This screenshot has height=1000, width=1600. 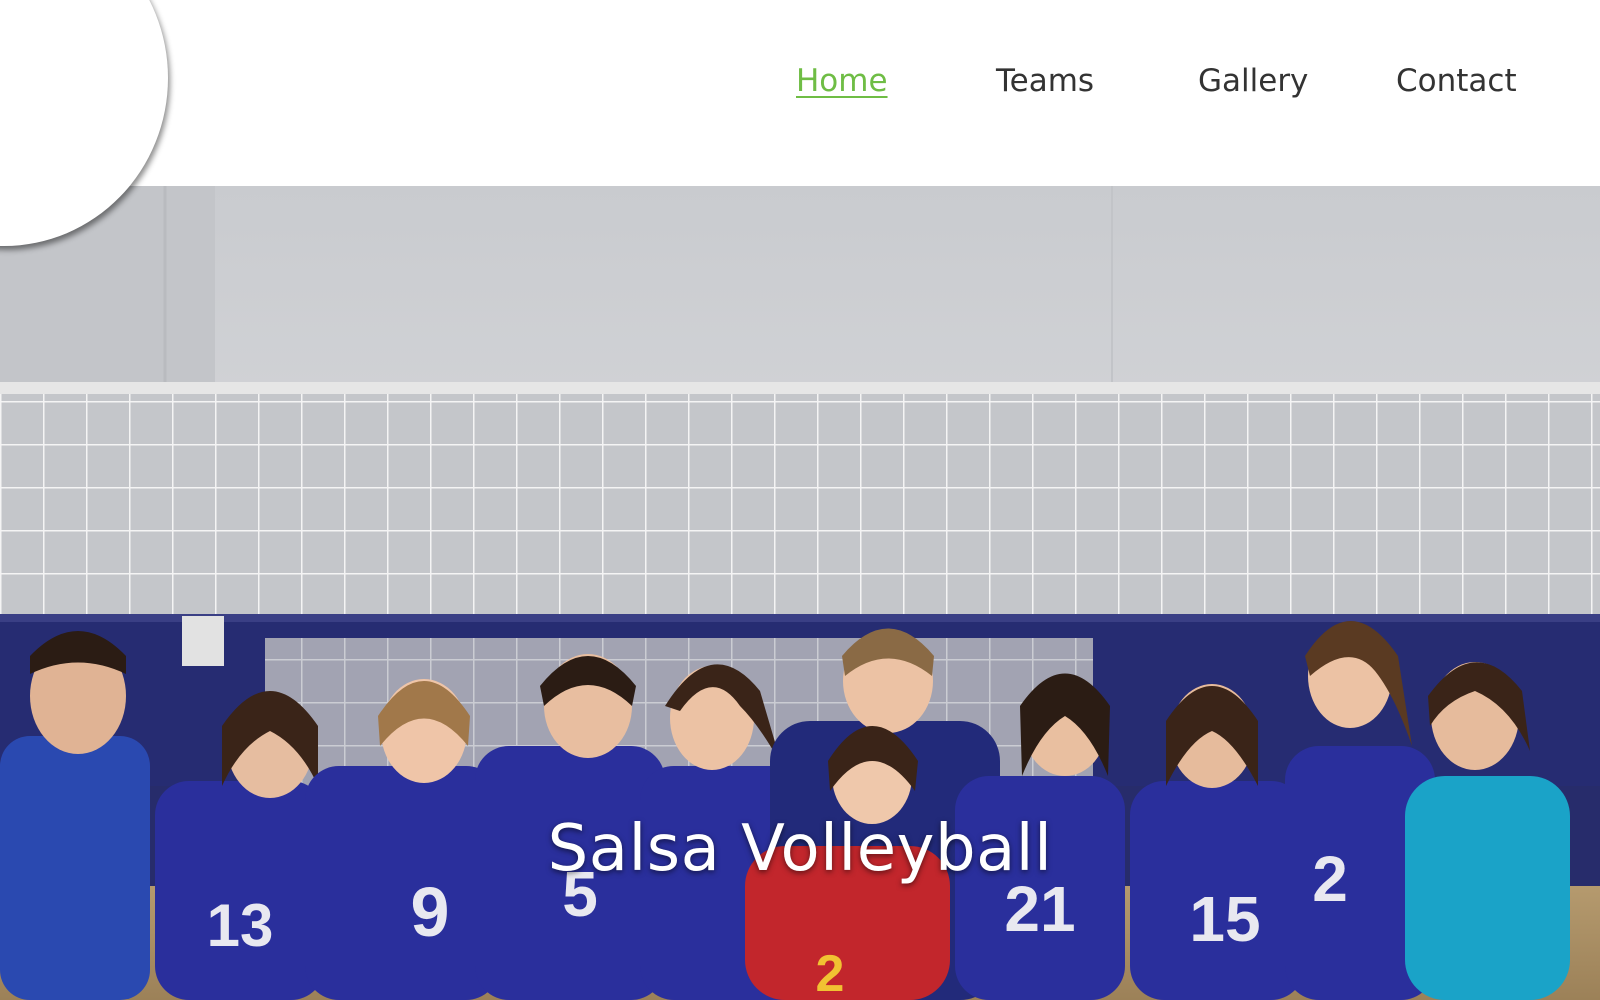 I want to click on hero-title: Salsa Volleyball, so click(x=800, y=849).